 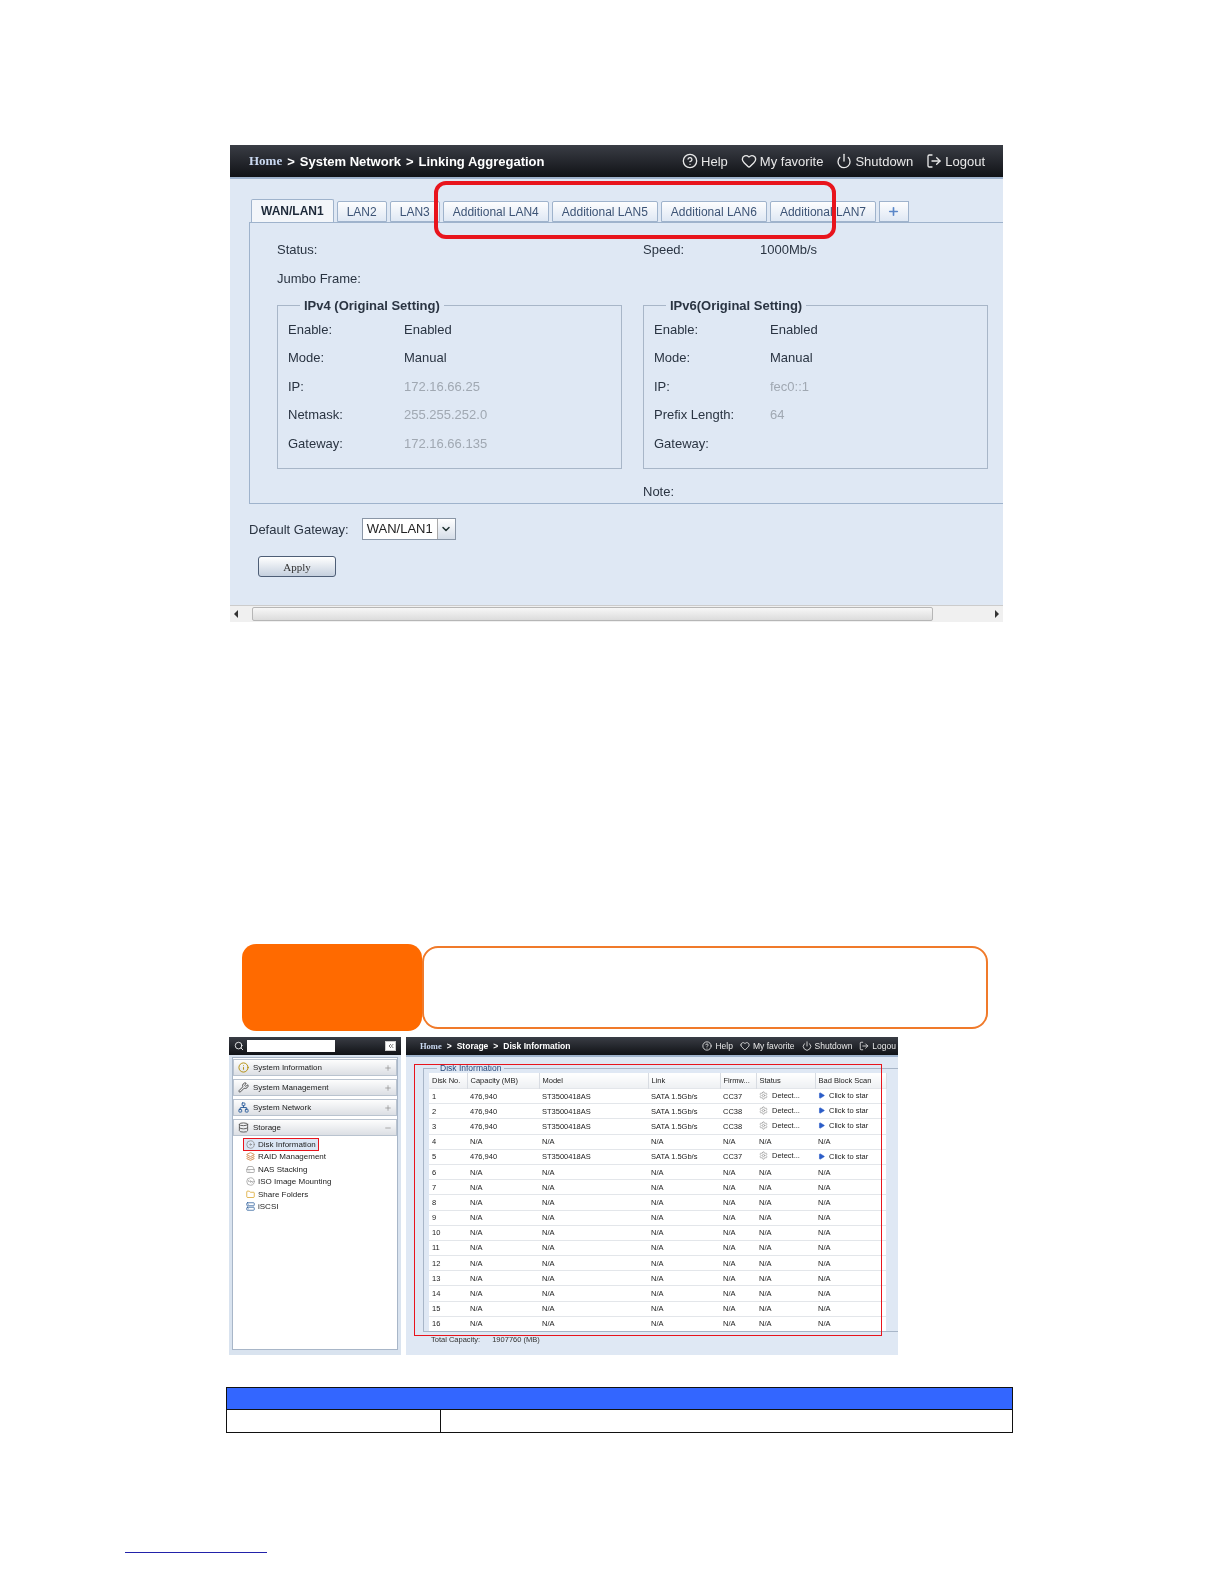 What do you see at coordinates (446, 443) in the screenshot?
I see `field-value: 172.16.66.135` at bounding box center [446, 443].